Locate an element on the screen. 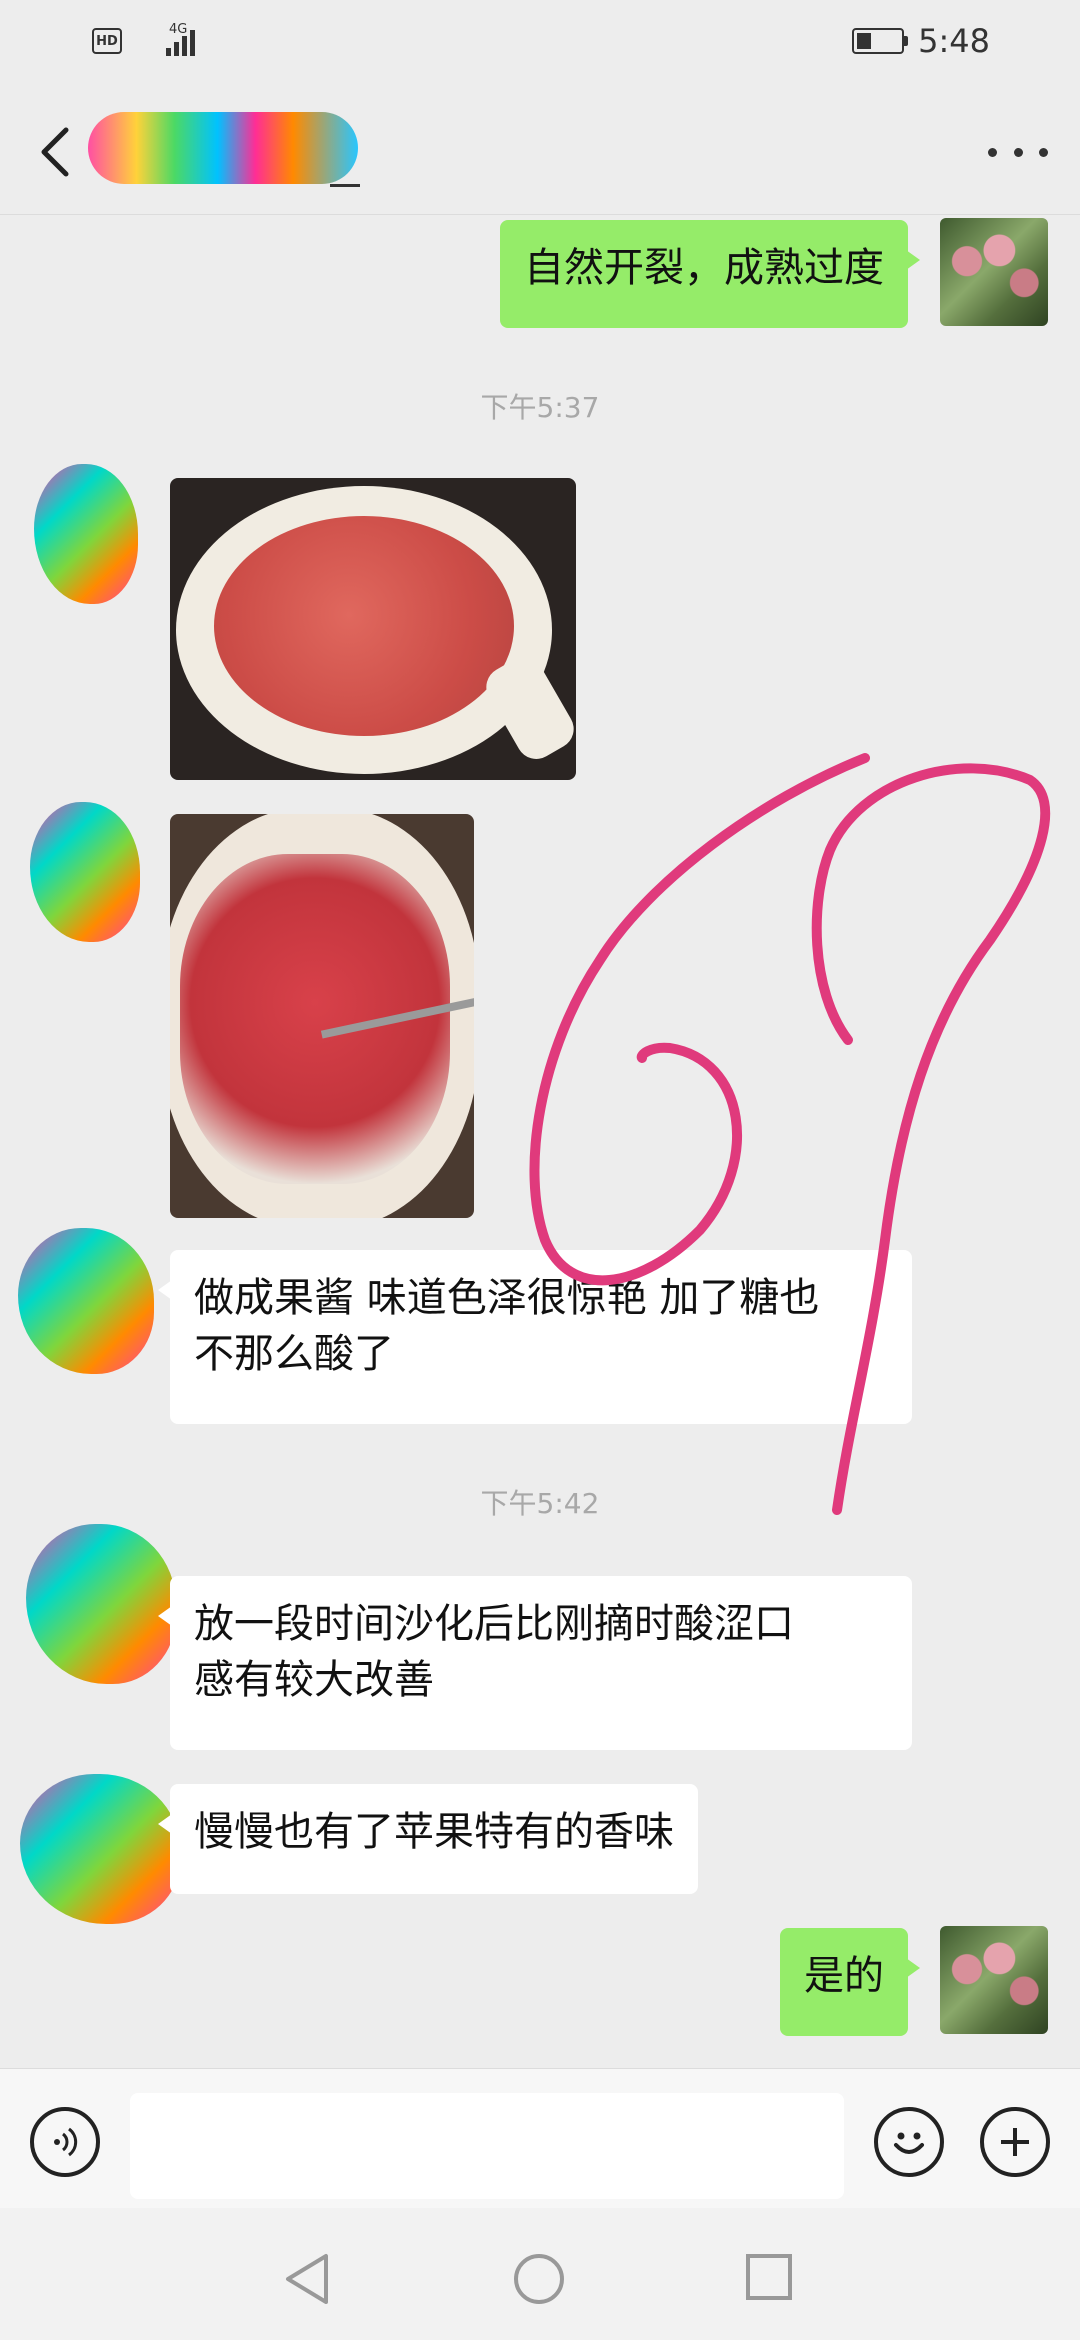 This screenshot has width=1080, height=2340. nav-recents-icon is located at coordinates (769, 2277).